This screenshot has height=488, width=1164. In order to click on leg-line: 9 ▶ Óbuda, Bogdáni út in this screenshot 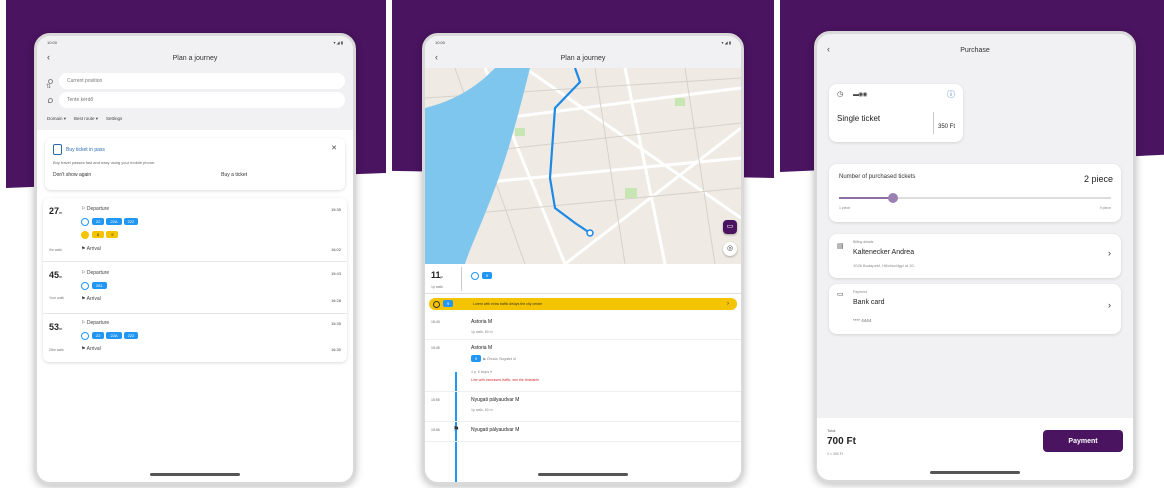, I will do `click(493, 358)`.